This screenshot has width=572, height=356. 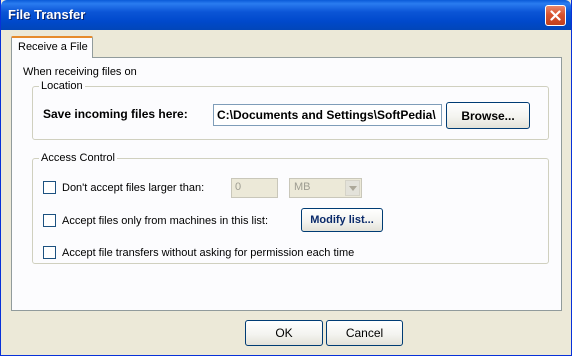 I want to click on chevron-down-icon, so click(x=352, y=188).